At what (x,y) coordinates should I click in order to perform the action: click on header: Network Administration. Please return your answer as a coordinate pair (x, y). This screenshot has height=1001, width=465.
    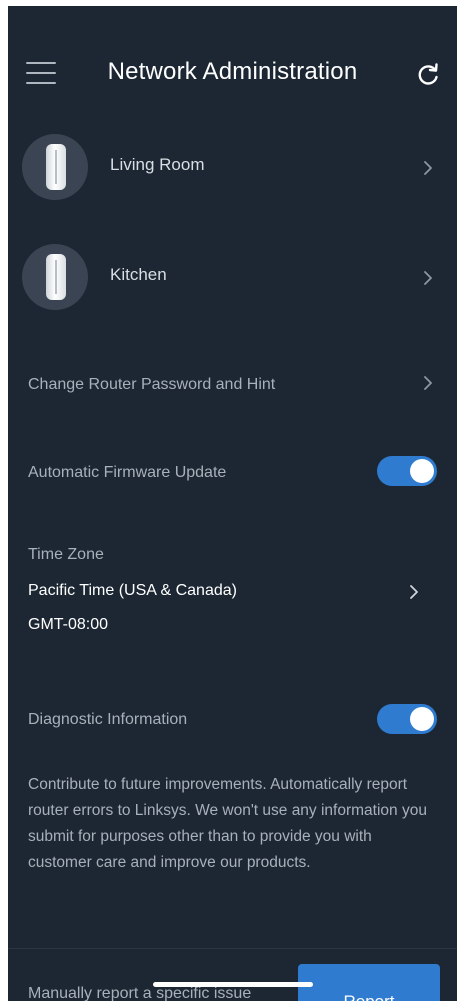
    Looking at the image, I should click on (232, 71).